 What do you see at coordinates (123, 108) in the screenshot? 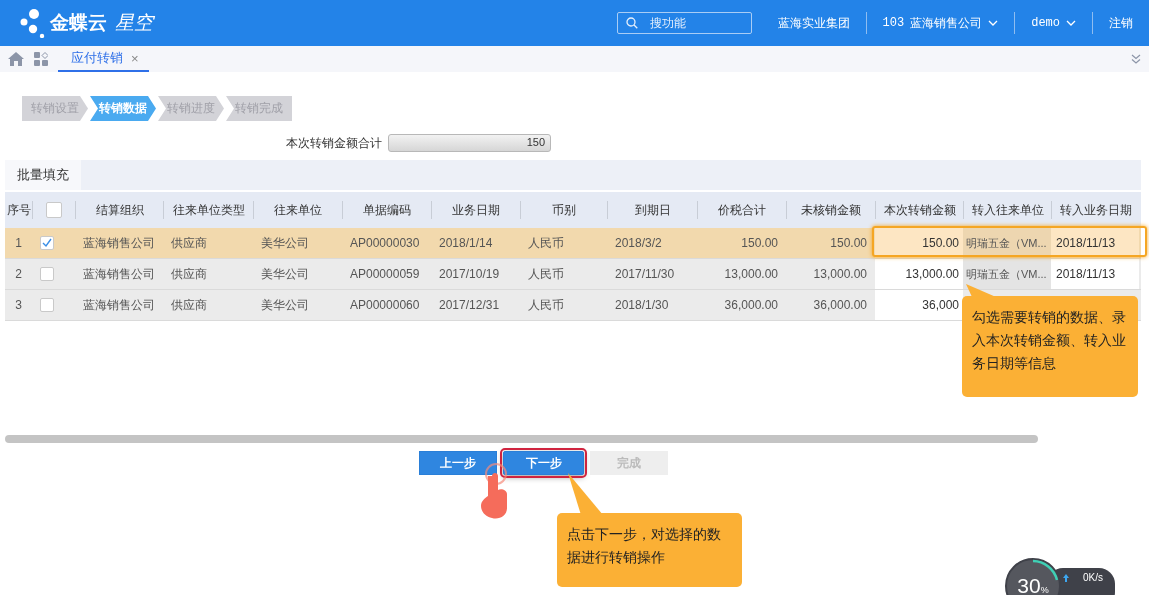
I see `wizard-step: 转销数据` at bounding box center [123, 108].